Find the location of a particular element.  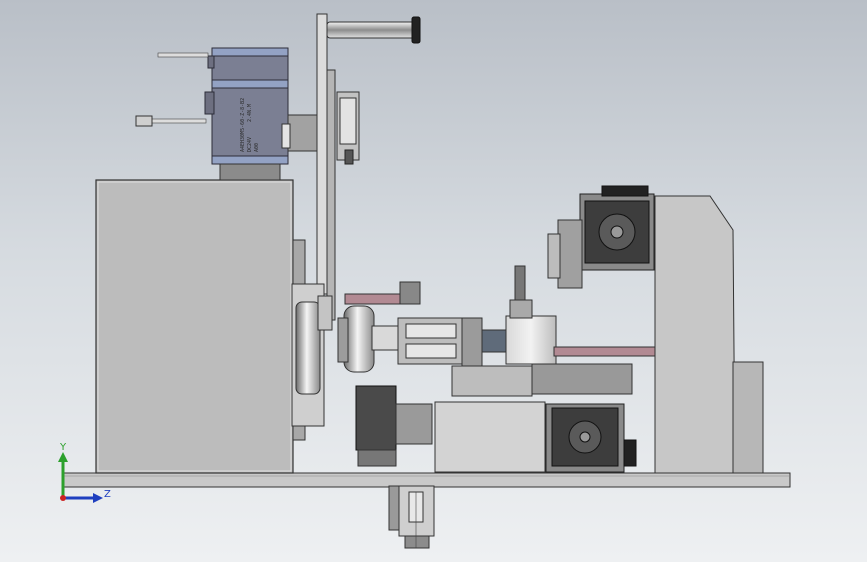

center-slide-cylinder is located at coordinates (477, 342).